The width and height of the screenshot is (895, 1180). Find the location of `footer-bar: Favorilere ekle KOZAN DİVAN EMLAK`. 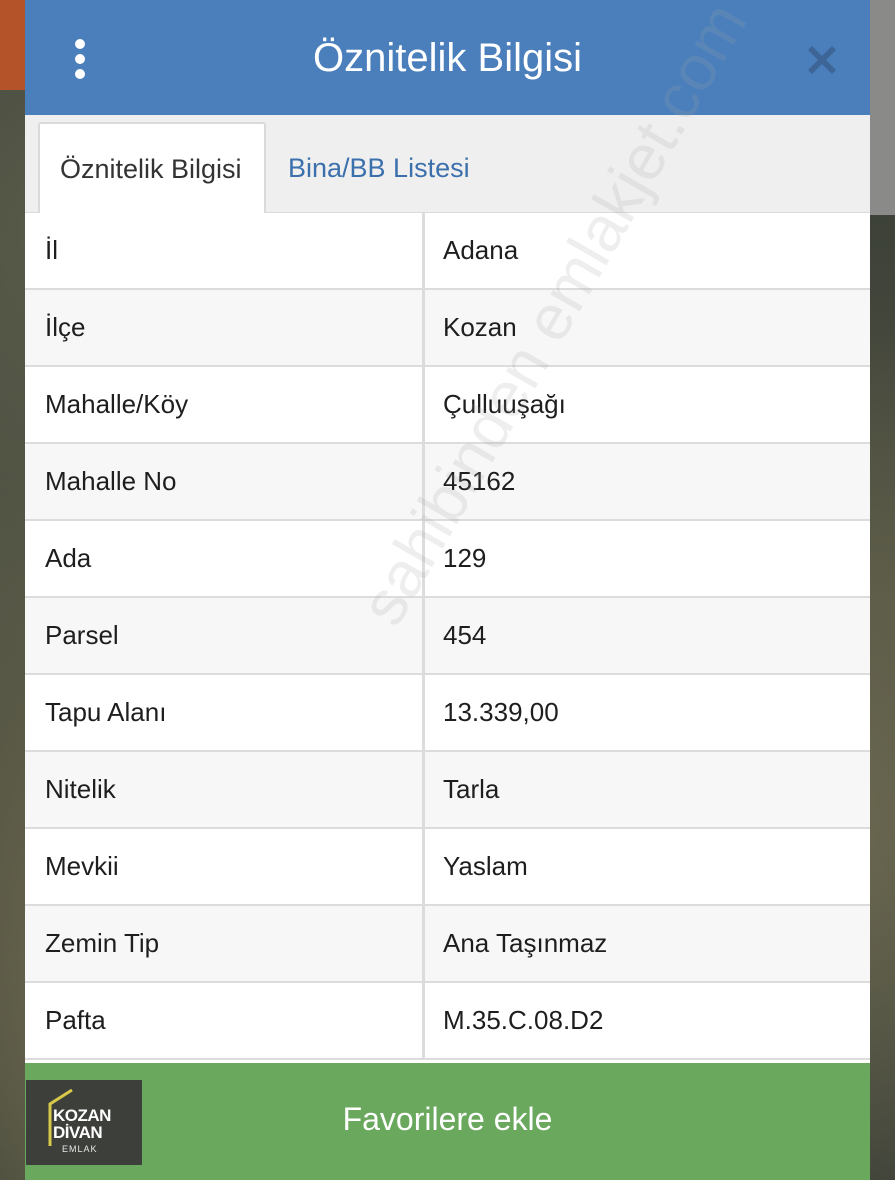

footer-bar: Favorilere ekle KOZAN DİVAN EMLAK is located at coordinates (447, 1121).